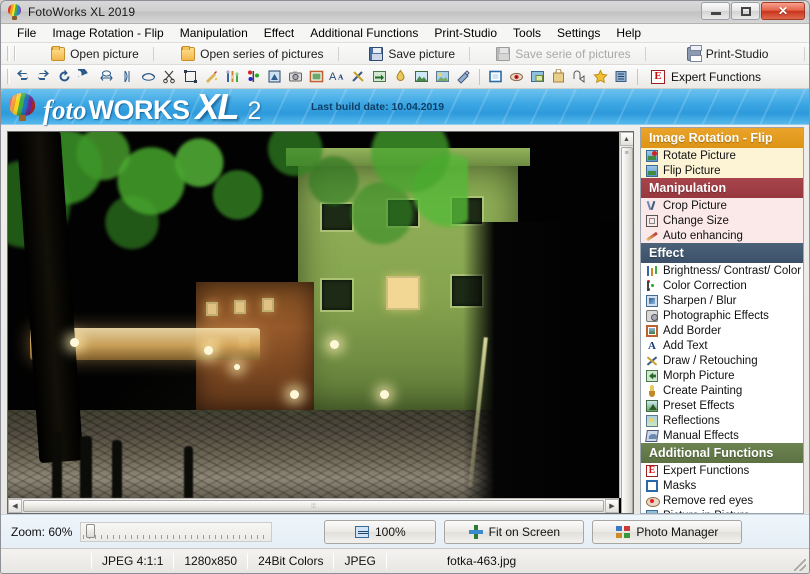 The height and width of the screenshot is (574, 810). Describe the element at coordinates (106, 76) in the screenshot. I see `flip-horizontal-icon` at that location.